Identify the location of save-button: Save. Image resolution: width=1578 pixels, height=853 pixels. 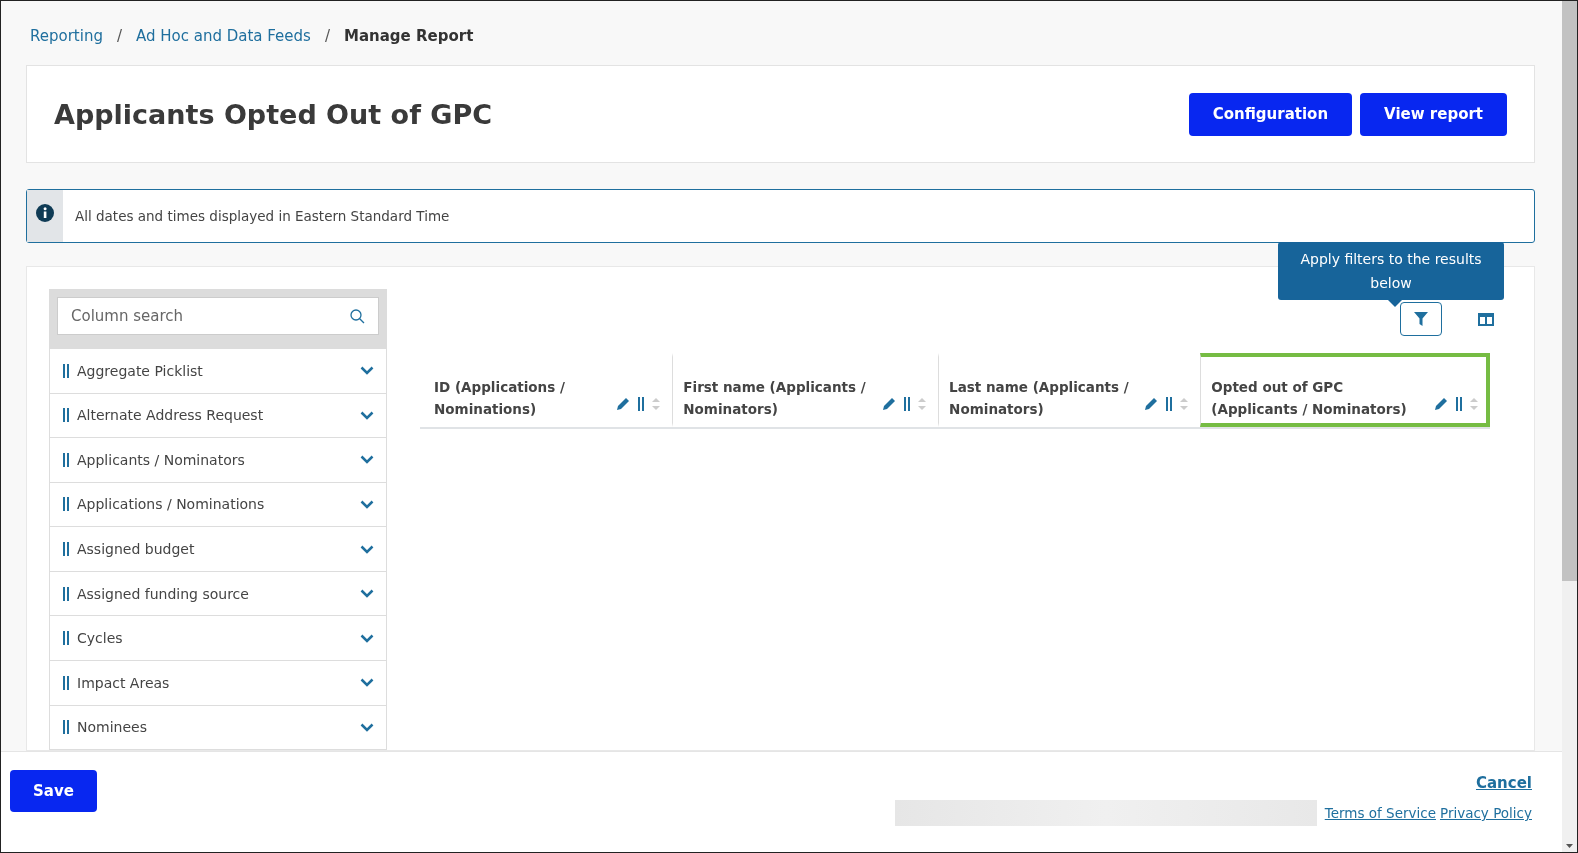
(53, 791).